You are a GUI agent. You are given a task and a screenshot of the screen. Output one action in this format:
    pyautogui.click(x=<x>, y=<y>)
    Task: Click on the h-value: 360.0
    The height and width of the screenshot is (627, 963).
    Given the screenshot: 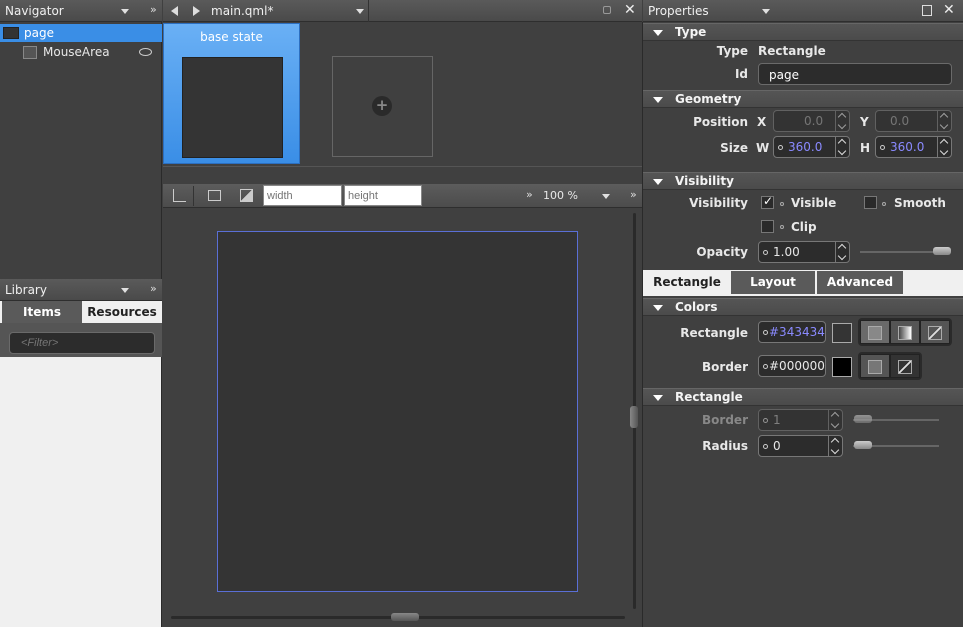 What is the action you would take?
    pyautogui.click(x=907, y=147)
    